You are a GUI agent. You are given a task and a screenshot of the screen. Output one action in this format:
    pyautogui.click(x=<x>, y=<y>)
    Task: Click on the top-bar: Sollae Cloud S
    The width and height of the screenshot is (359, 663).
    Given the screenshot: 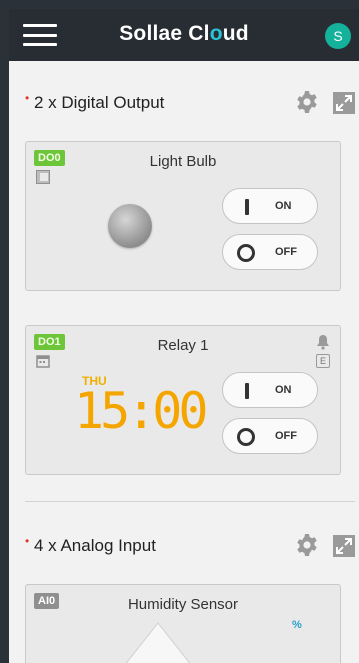 What is the action you would take?
    pyautogui.click(x=184, y=35)
    